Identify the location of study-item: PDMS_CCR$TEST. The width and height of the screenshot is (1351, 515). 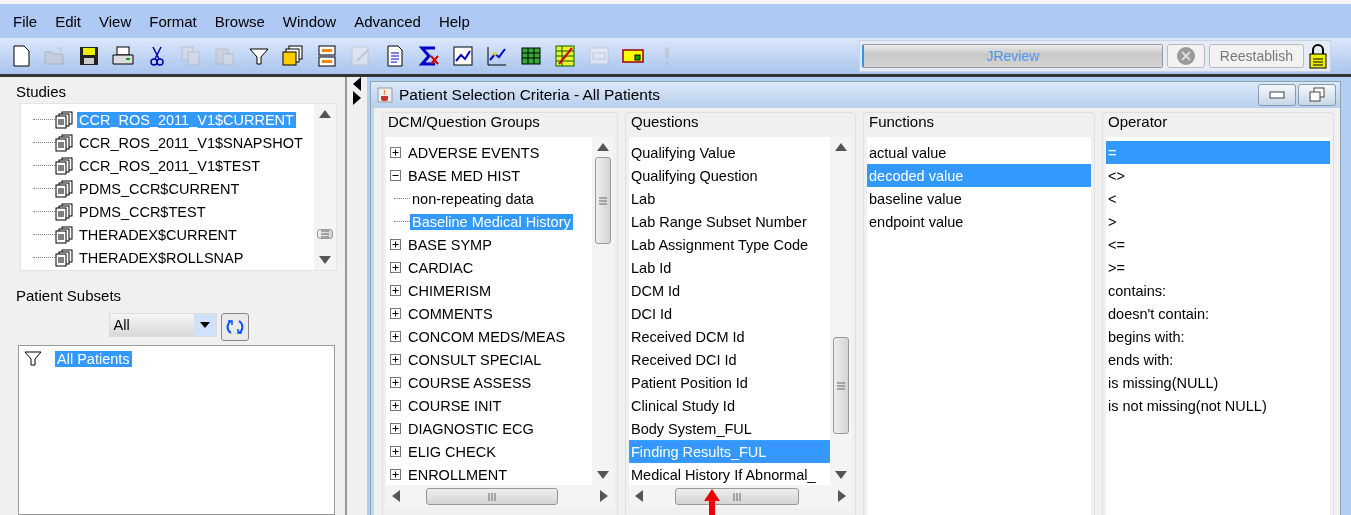
(142, 211).